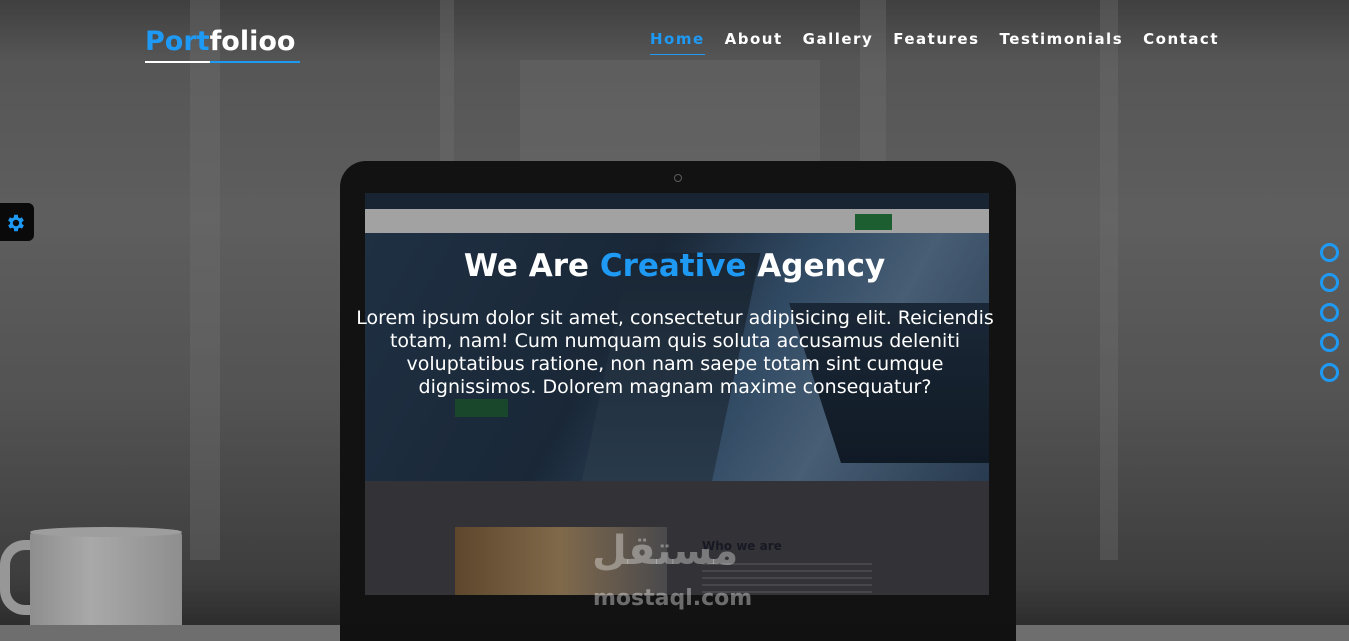  I want to click on nav-features: Features, so click(936, 42).